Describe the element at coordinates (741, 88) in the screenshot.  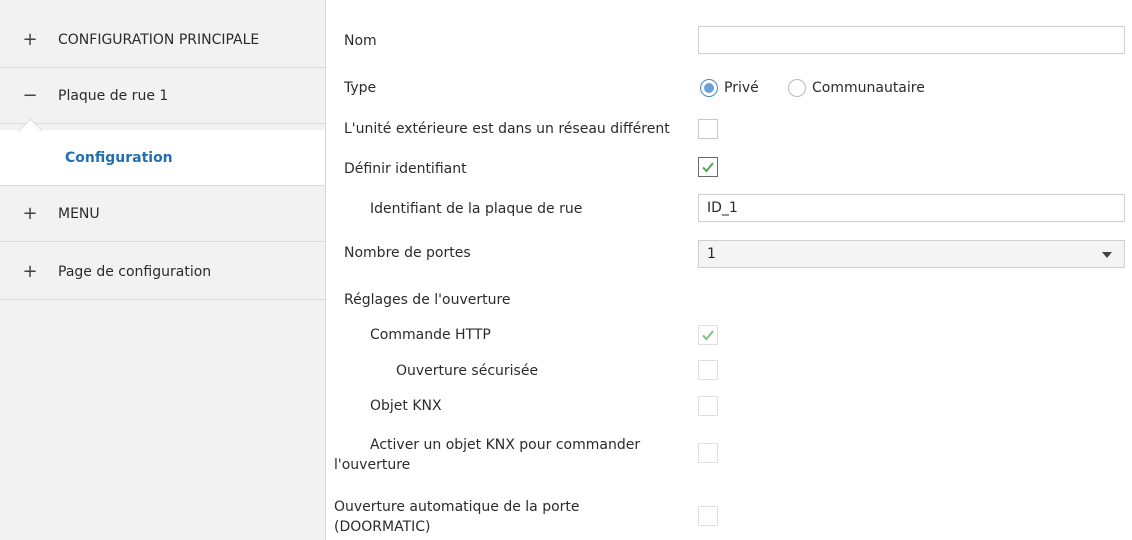
I see `radio-prive-label: Privé` at that location.